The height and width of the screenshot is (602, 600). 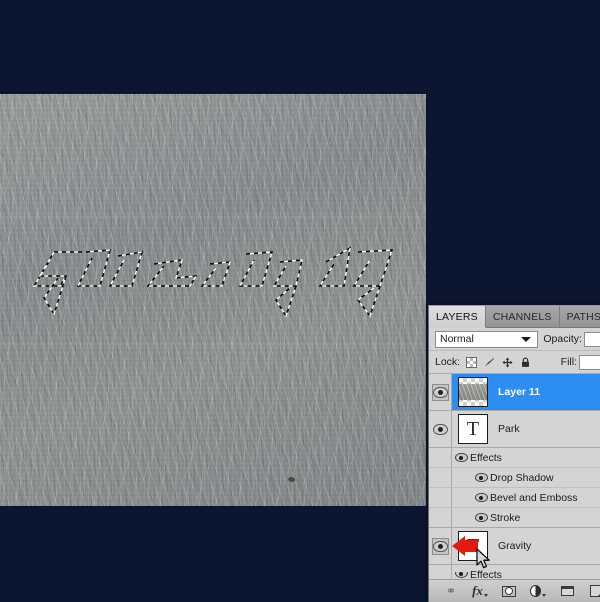 I want to click on tab-paths: PATHS, so click(x=579, y=316).